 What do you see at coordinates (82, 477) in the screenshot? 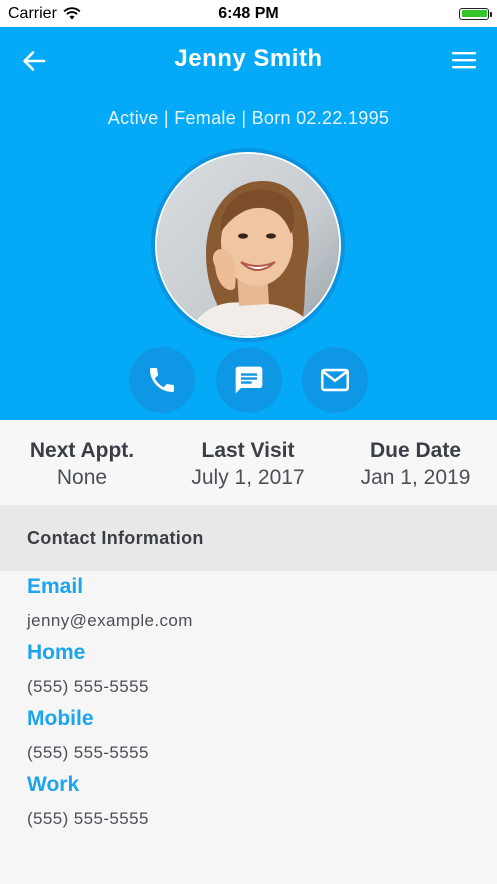
I see `stat-value: None` at bounding box center [82, 477].